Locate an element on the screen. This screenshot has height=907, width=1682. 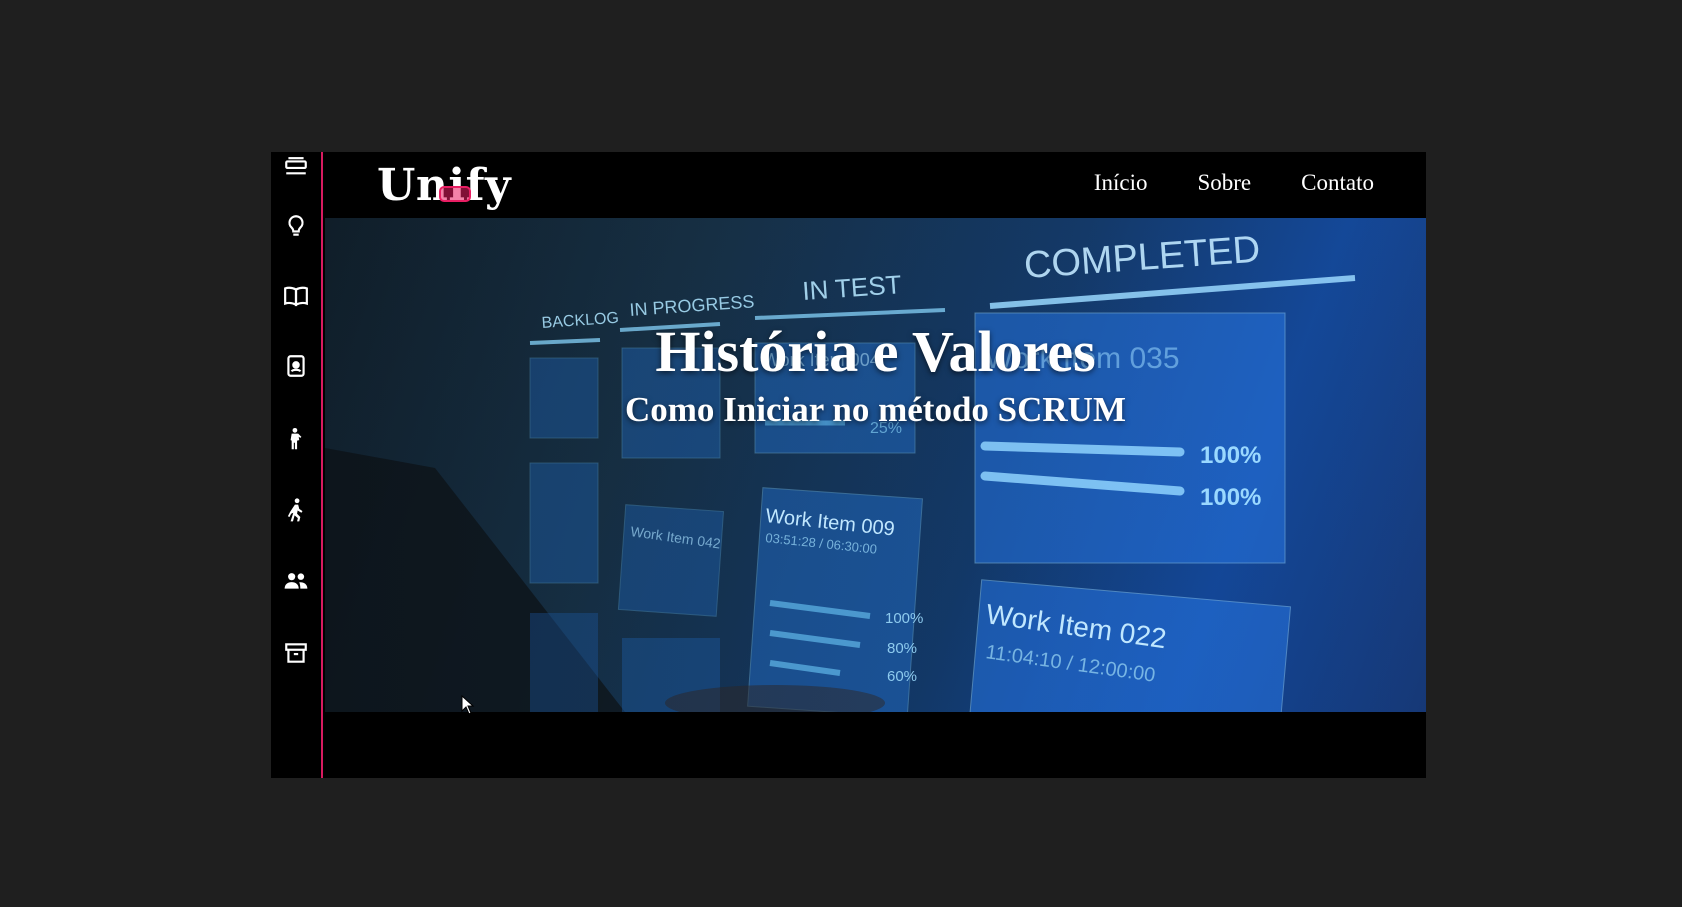
archive-icon is located at coordinates (296, 653).